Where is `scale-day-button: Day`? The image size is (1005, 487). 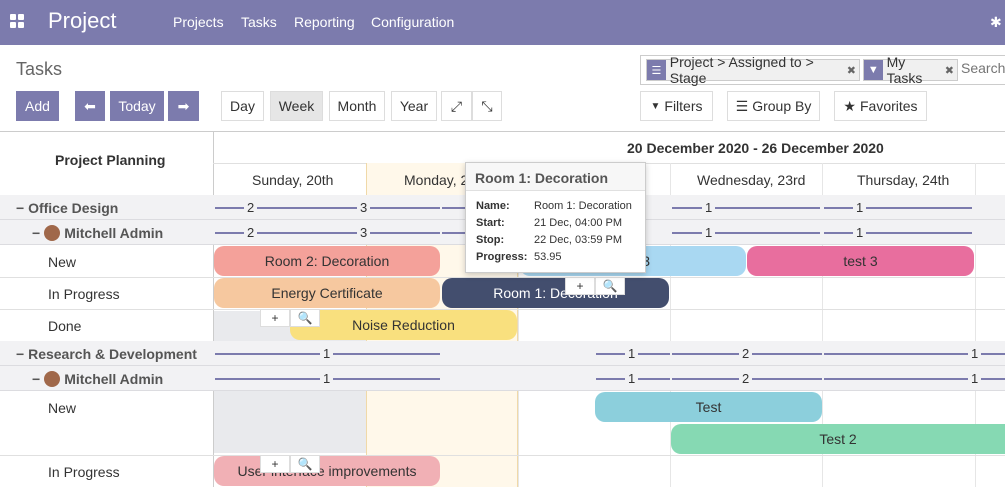 scale-day-button: Day is located at coordinates (242, 106).